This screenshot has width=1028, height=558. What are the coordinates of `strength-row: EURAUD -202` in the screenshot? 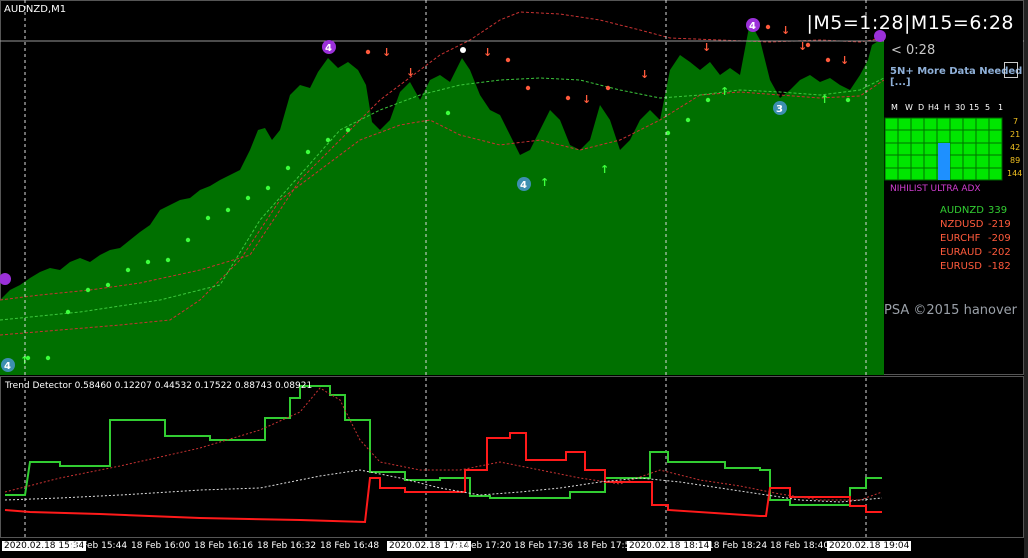 It's located at (975, 252).